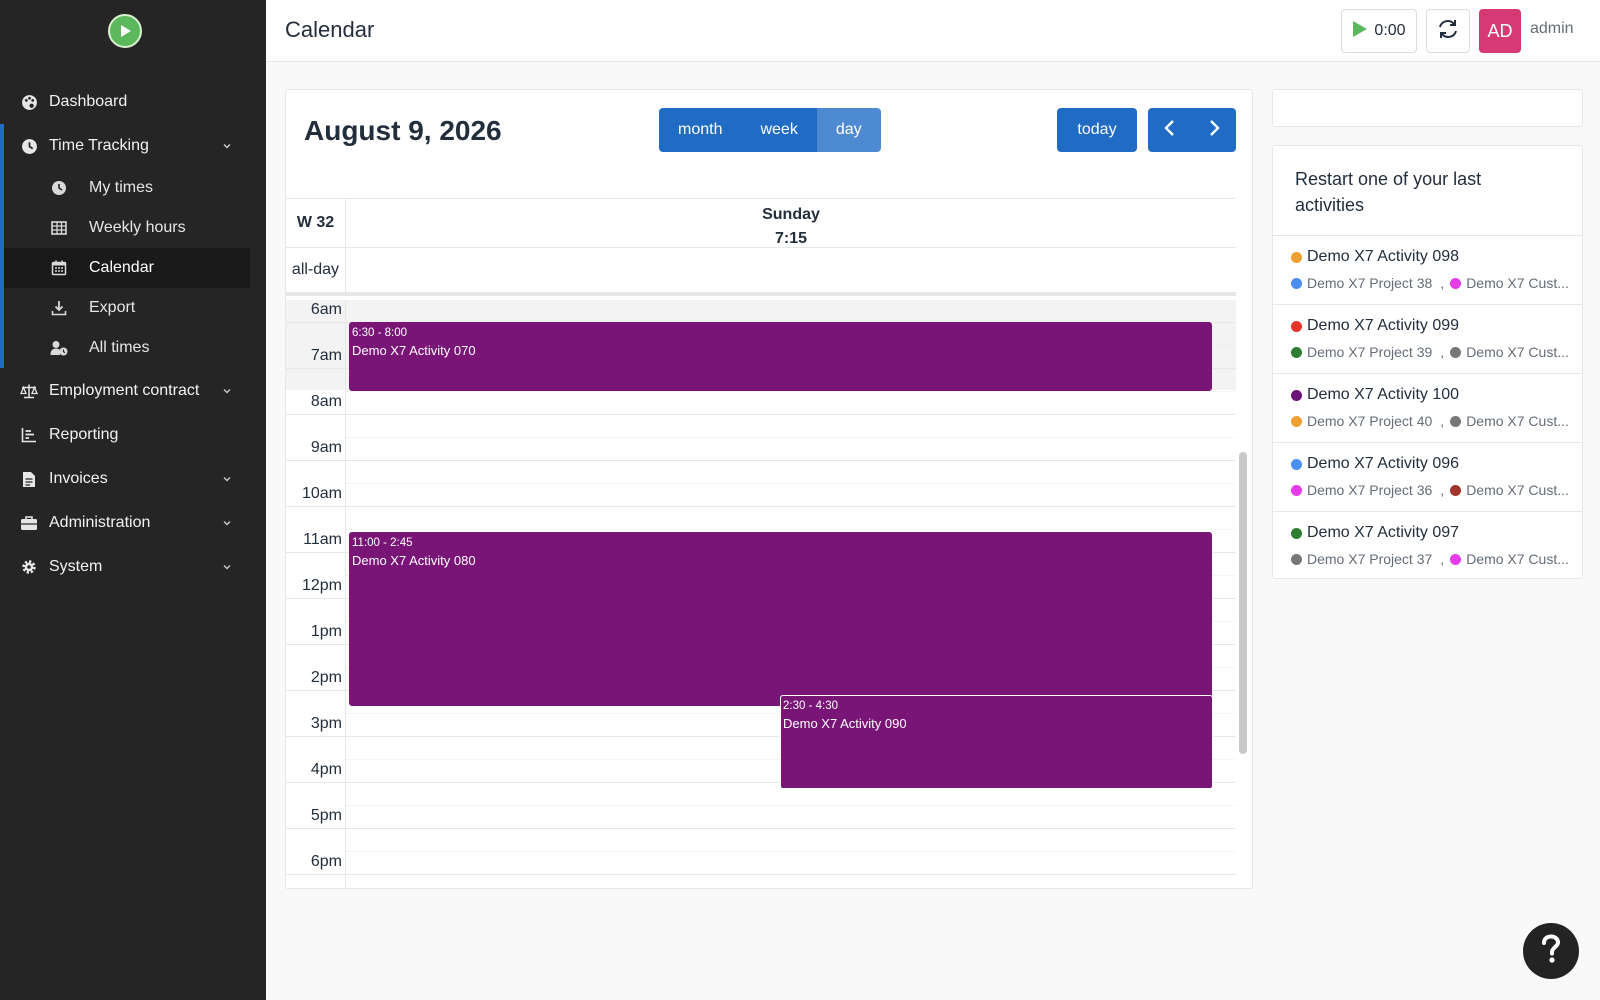 Image resolution: width=1600 pixels, height=1000 pixels. I want to click on recent-activity-row: Demo X7 Activity 100, so click(1375, 395).